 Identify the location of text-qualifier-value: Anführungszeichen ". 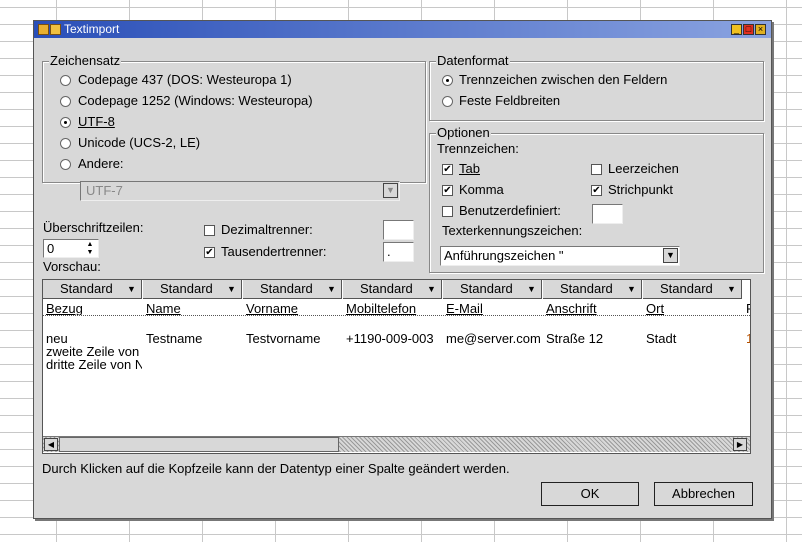
(504, 255).